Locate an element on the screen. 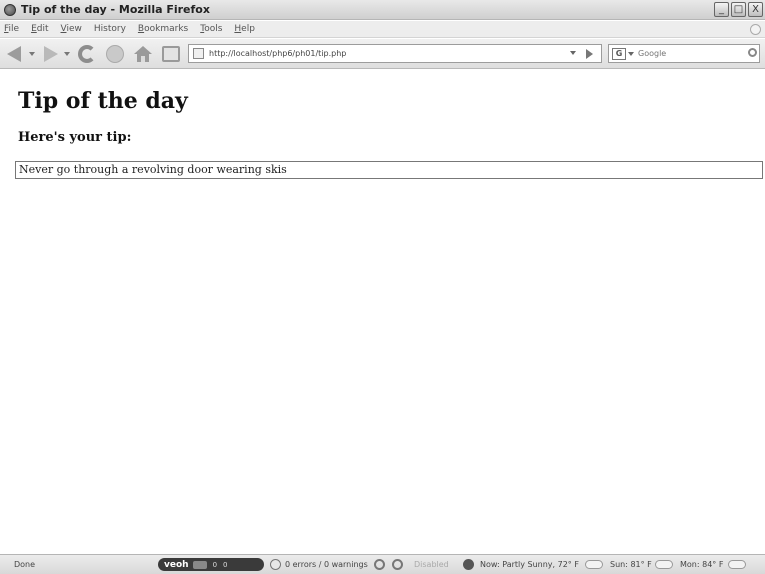  menu-history: History is located at coordinates (110, 29).